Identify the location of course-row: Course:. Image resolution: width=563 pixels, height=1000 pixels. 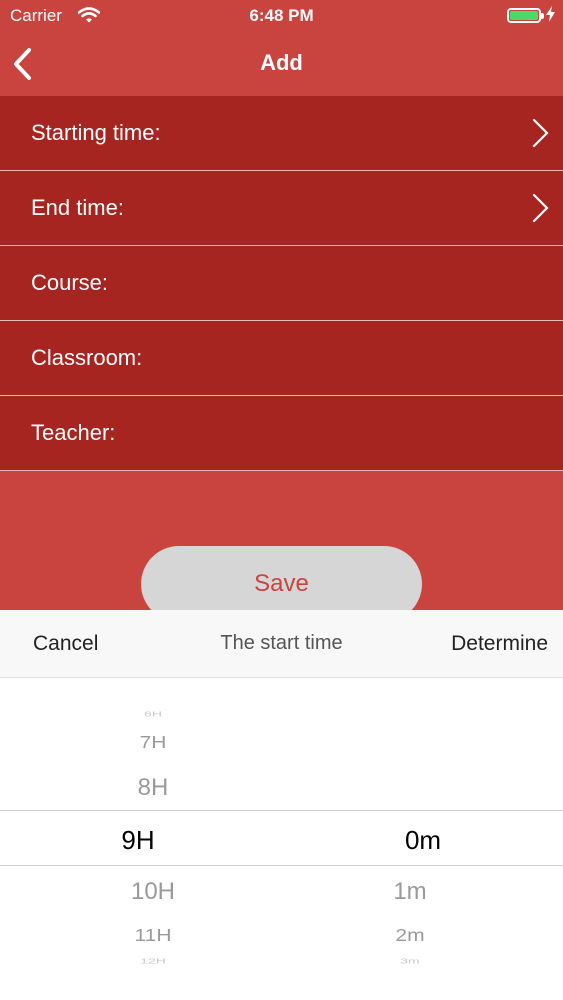
(281, 283).